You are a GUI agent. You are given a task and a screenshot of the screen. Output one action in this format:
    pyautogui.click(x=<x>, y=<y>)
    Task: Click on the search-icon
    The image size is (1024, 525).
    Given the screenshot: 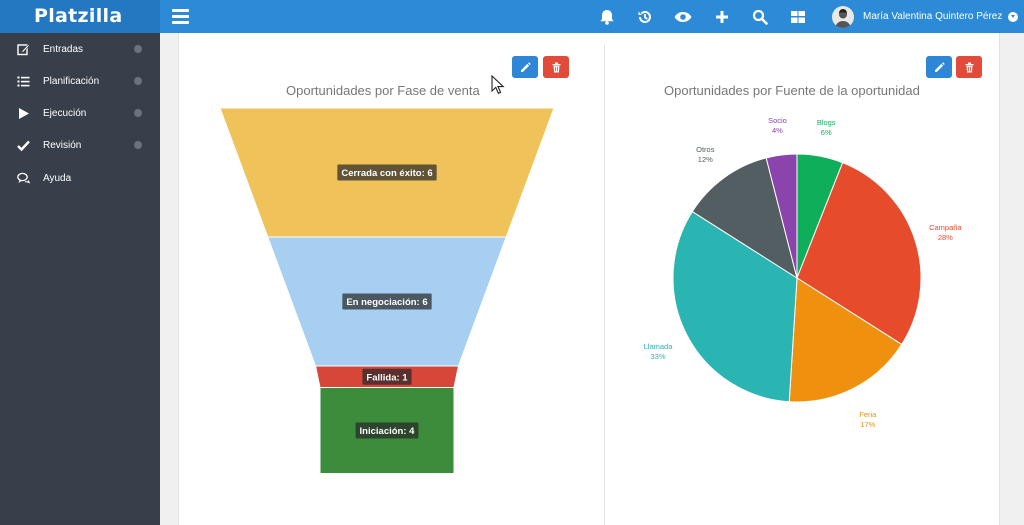 What is the action you would take?
    pyautogui.click(x=760, y=17)
    